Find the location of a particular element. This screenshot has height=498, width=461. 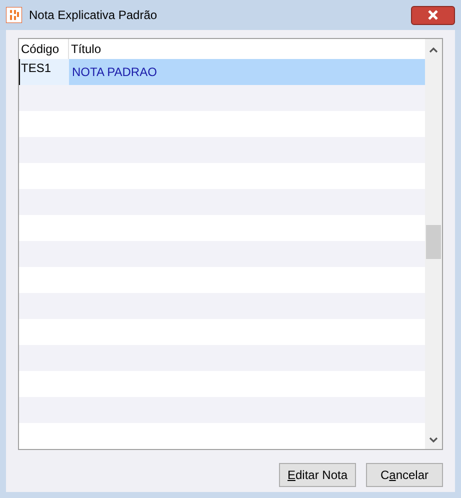

close-icon is located at coordinates (433, 15).